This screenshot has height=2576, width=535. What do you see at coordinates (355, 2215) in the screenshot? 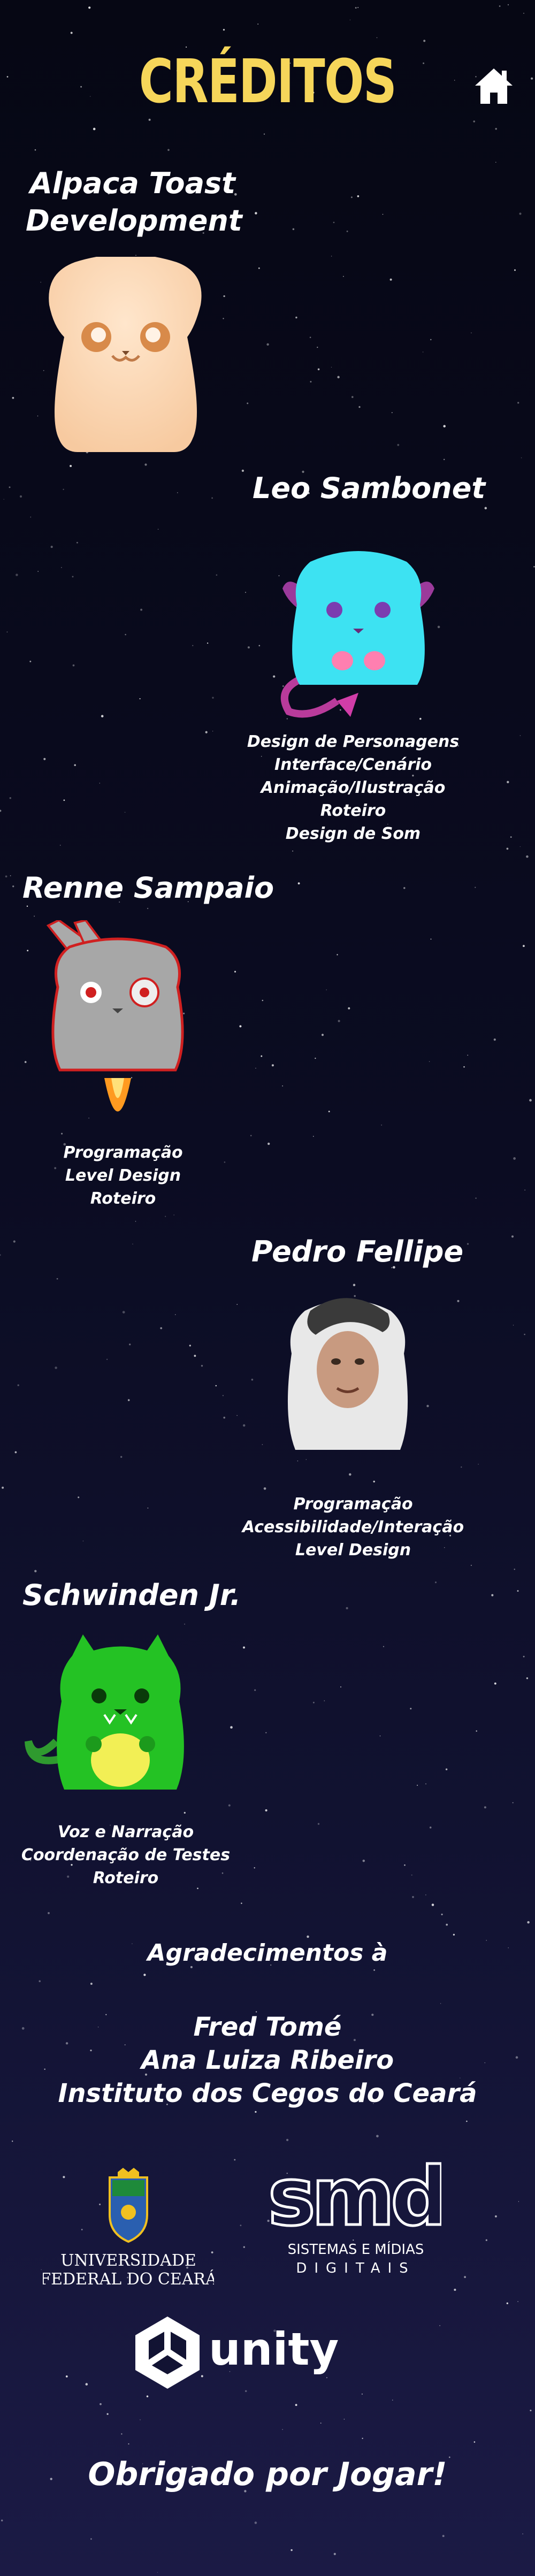
I see `smd-logo: smd SISTEMAS E MÍDIAS DIGITAIS` at bounding box center [355, 2215].